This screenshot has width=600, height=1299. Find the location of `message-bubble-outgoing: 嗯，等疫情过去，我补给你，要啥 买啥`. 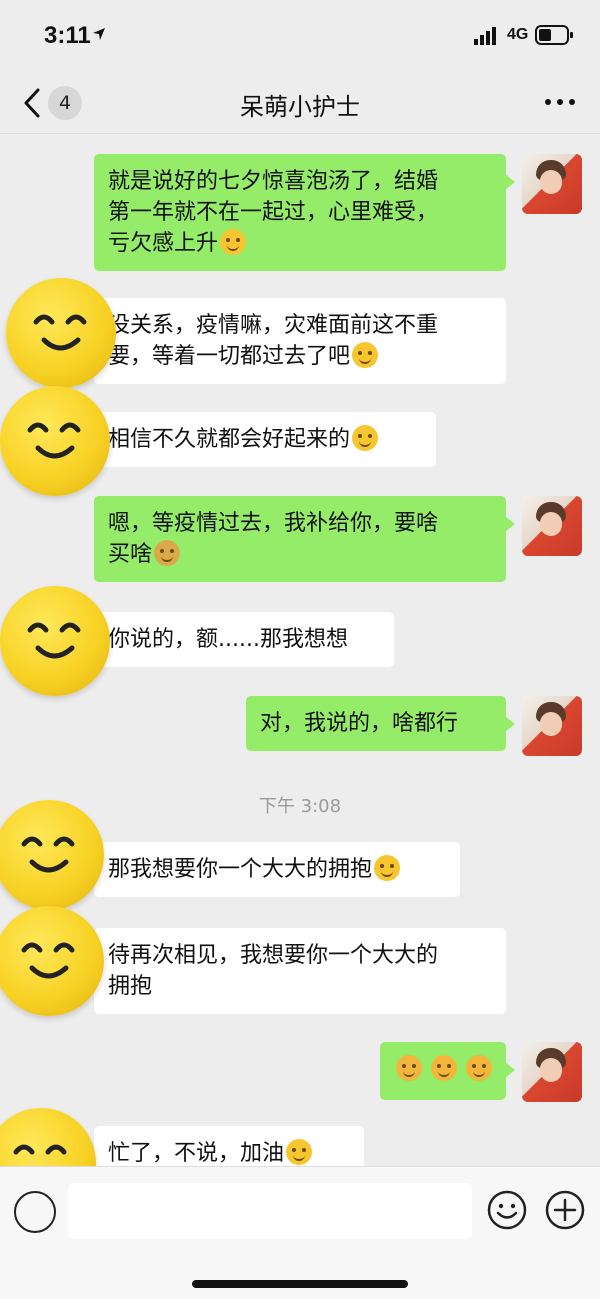

message-bubble-outgoing: 嗯，等疫情过去，我补给你，要啥 买啥 is located at coordinates (304, 539).